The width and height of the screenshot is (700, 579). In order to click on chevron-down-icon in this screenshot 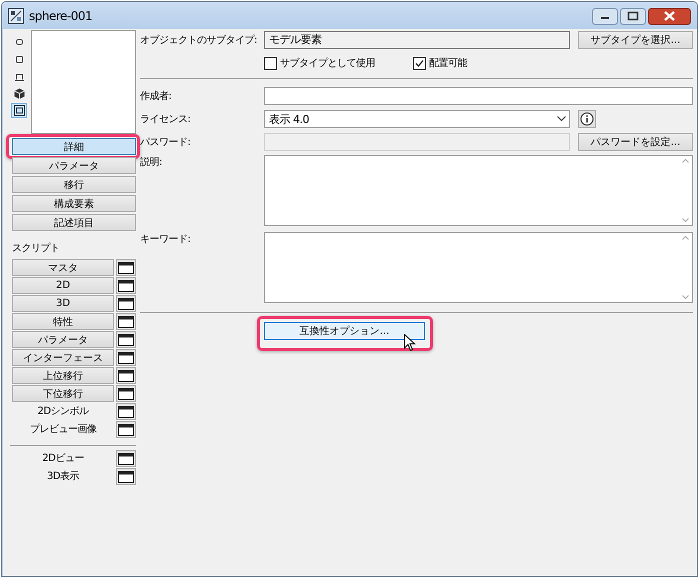, I will do `click(561, 119)`.